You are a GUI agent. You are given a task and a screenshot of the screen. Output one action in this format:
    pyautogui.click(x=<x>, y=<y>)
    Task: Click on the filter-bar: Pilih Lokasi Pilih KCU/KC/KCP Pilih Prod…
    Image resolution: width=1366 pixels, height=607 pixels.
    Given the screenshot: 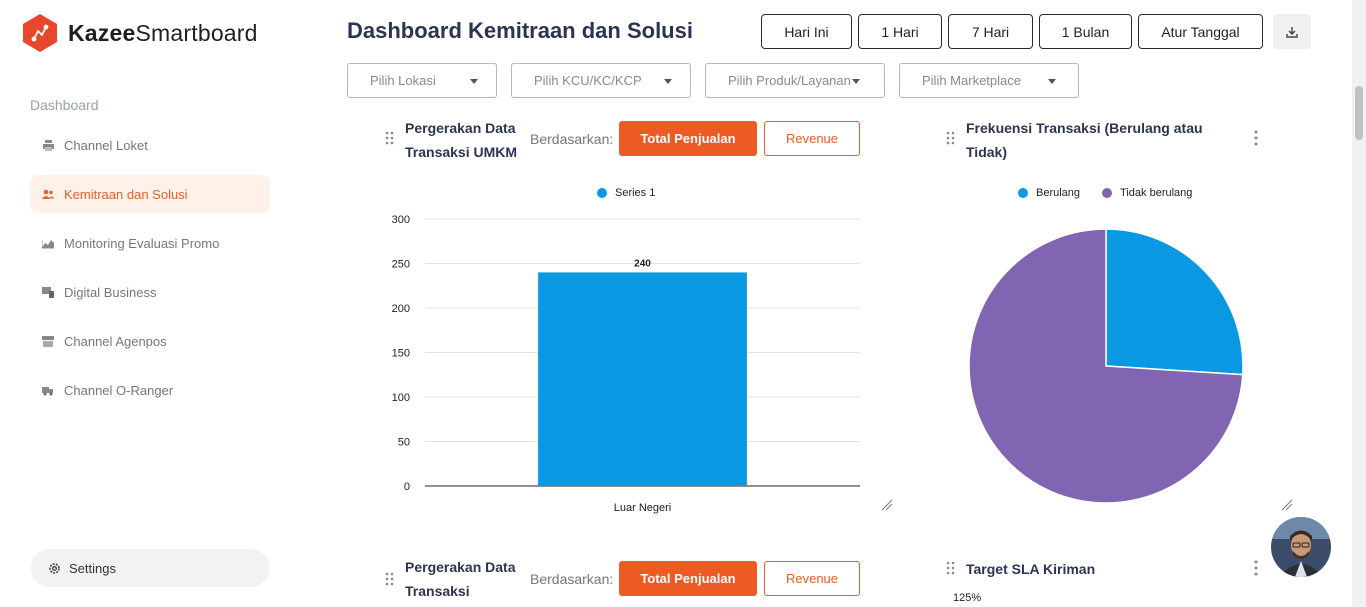 What is the action you would take?
    pyautogui.click(x=720, y=80)
    